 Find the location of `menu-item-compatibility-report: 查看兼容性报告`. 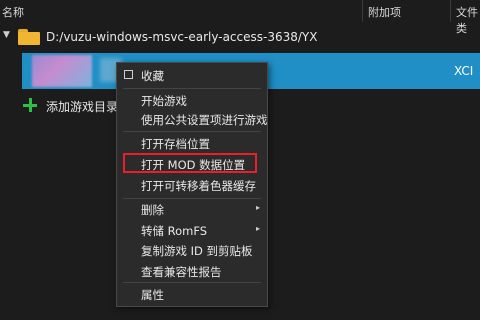

menu-item-compatibility-report: 查看兼容性报告 is located at coordinates (192, 271).